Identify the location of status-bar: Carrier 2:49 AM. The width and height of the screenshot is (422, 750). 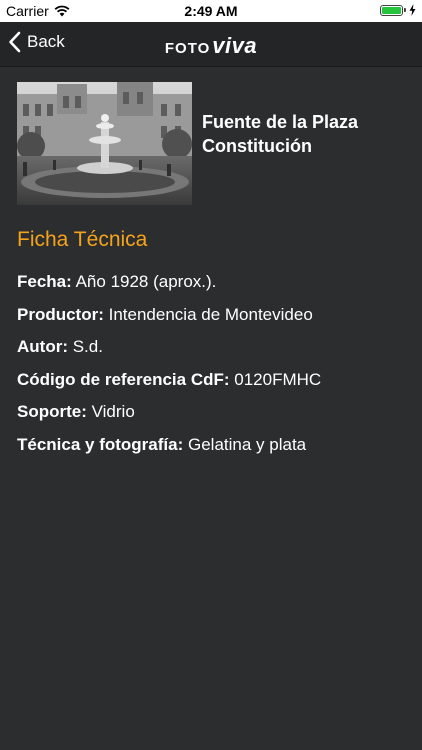
(211, 11).